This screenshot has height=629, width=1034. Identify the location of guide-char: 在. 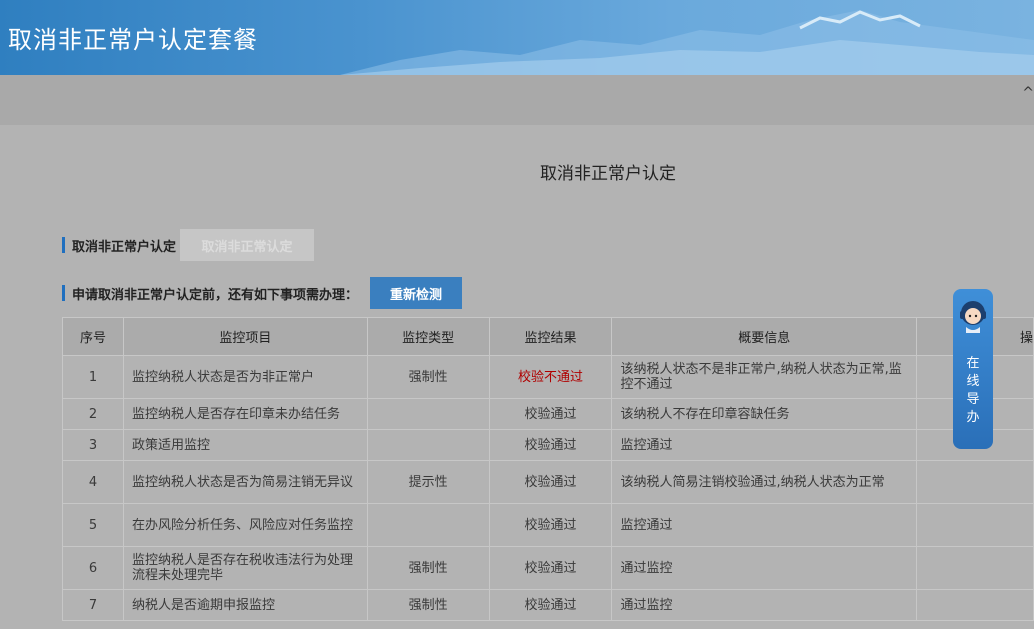
(973, 363).